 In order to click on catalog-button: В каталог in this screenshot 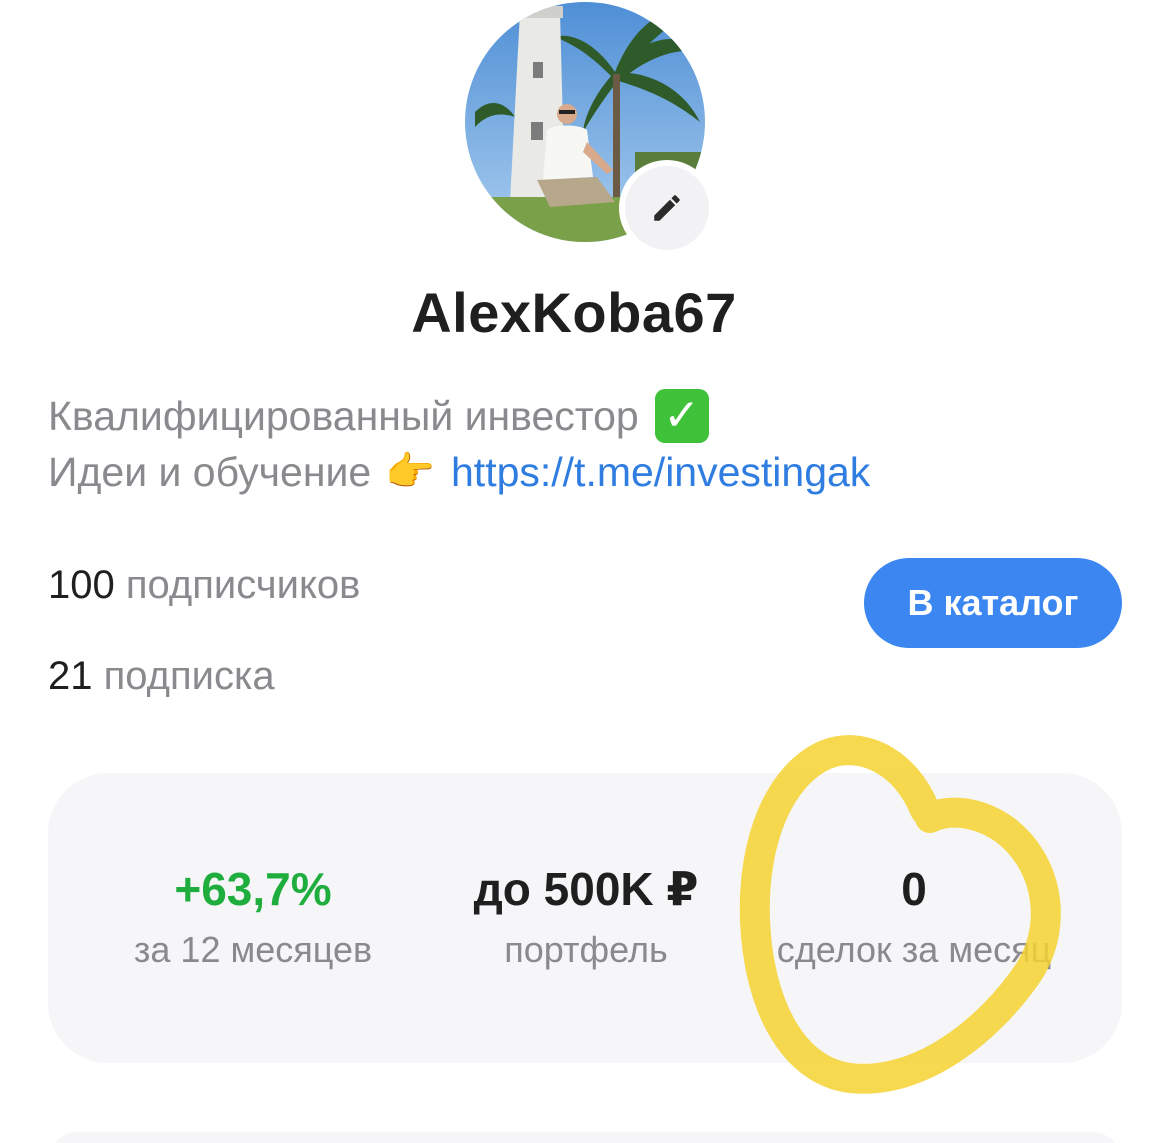, I will do `click(993, 603)`.